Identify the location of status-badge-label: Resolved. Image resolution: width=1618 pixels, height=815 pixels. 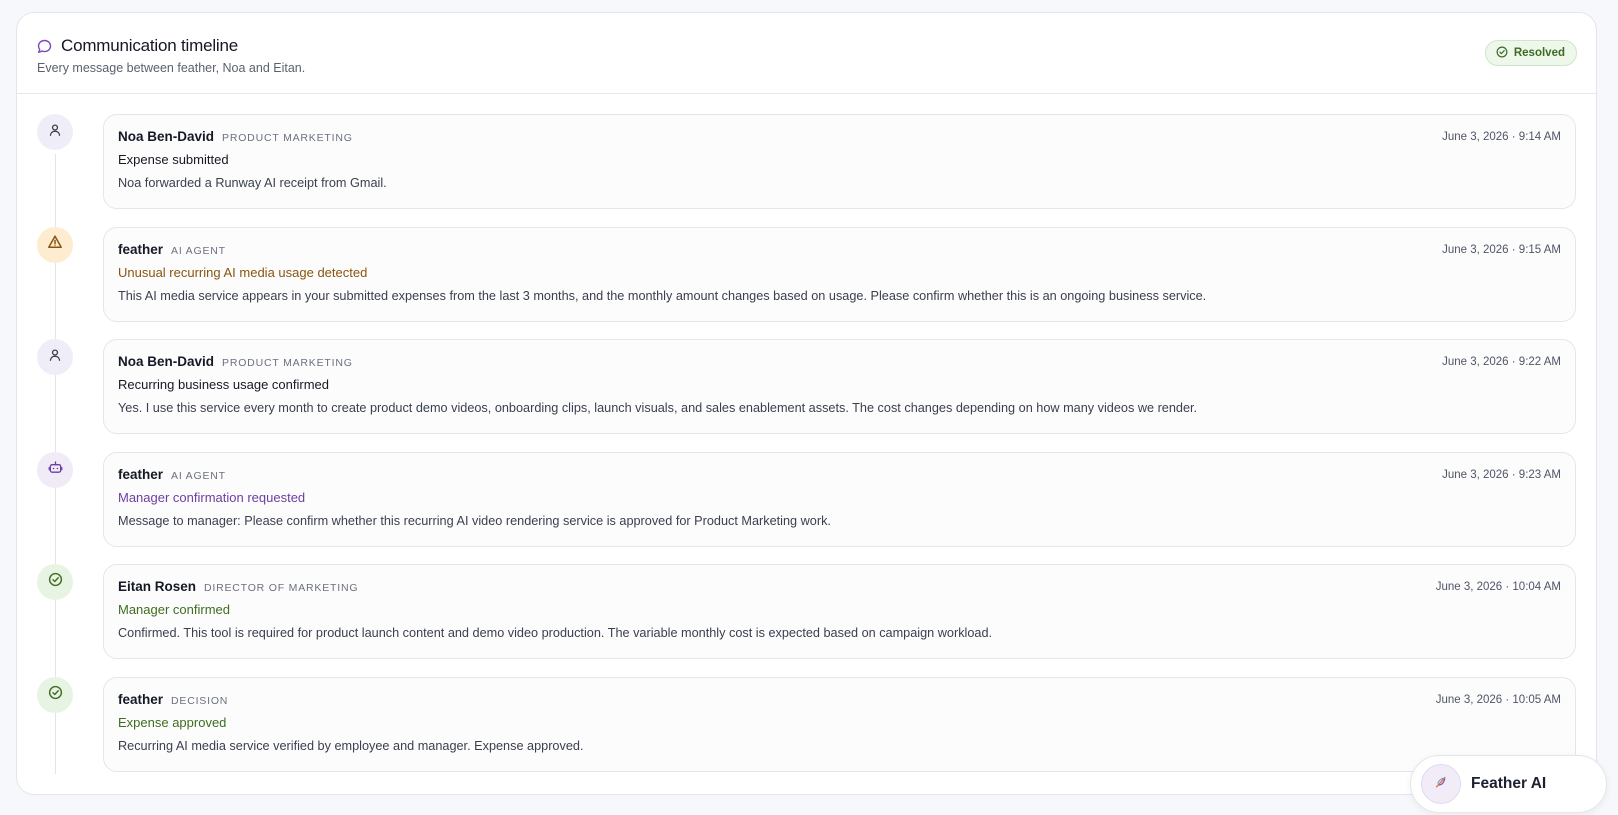
(1539, 53).